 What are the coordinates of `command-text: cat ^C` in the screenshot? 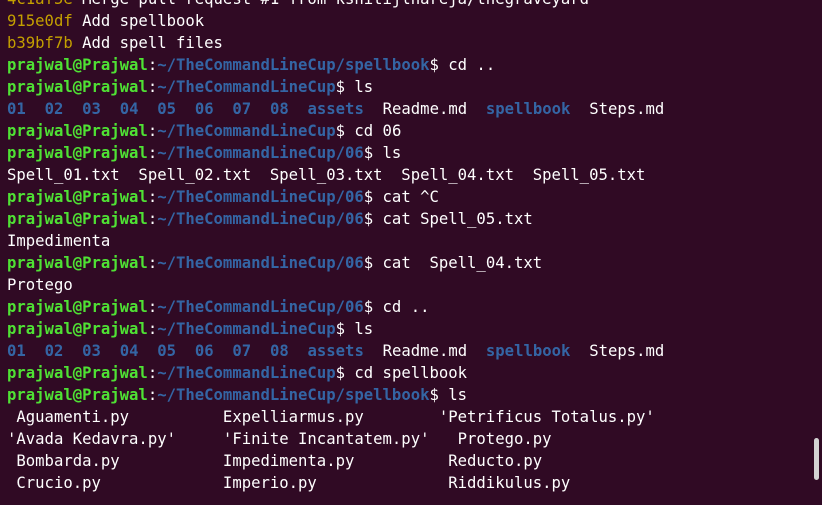 It's located at (406, 197).